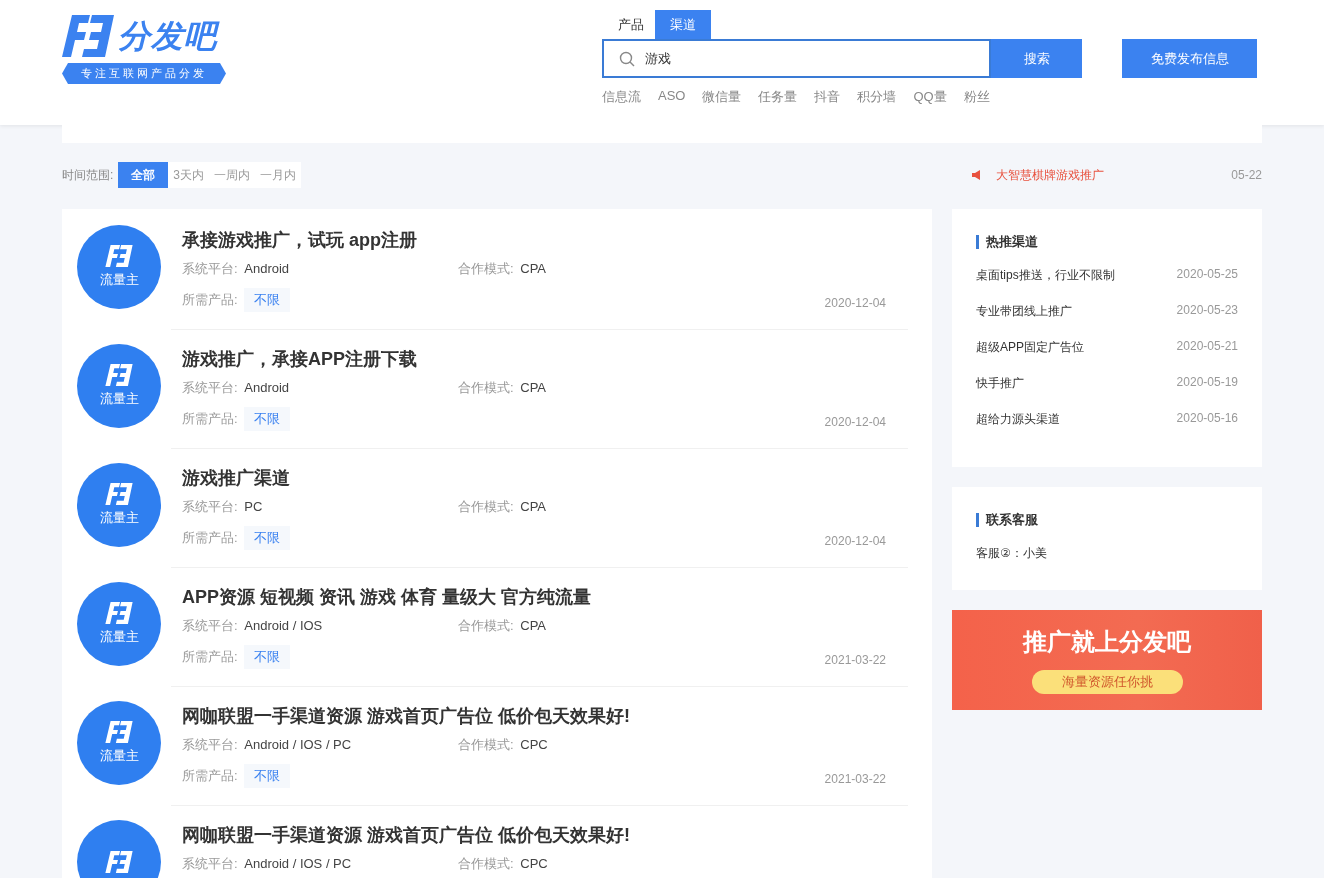  I want to click on search-field: 游戏, so click(796, 58).